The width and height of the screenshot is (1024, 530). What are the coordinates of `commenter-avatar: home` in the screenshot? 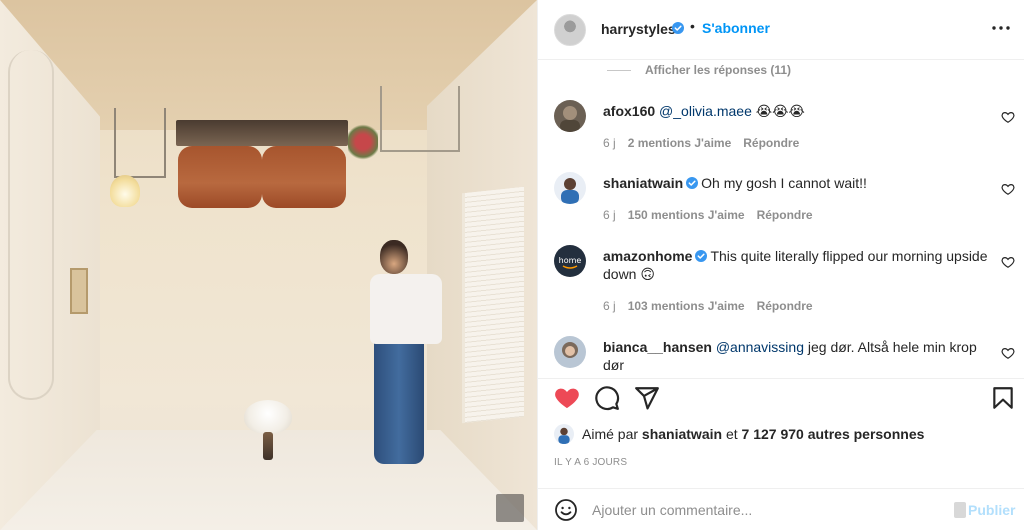 It's located at (570, 261).